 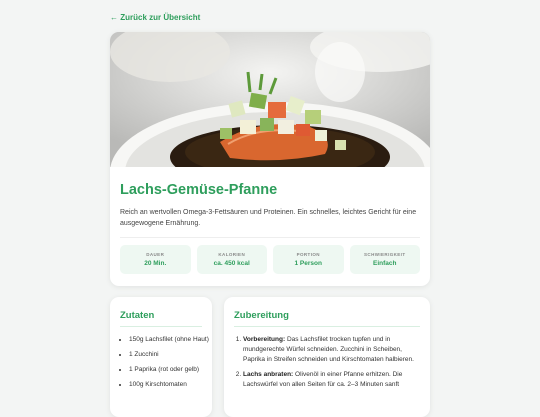 What do you see at coordinates (308, 263) in the screenshot?
I see `stat-value: 1 Person` at bounding box center [308, 263].